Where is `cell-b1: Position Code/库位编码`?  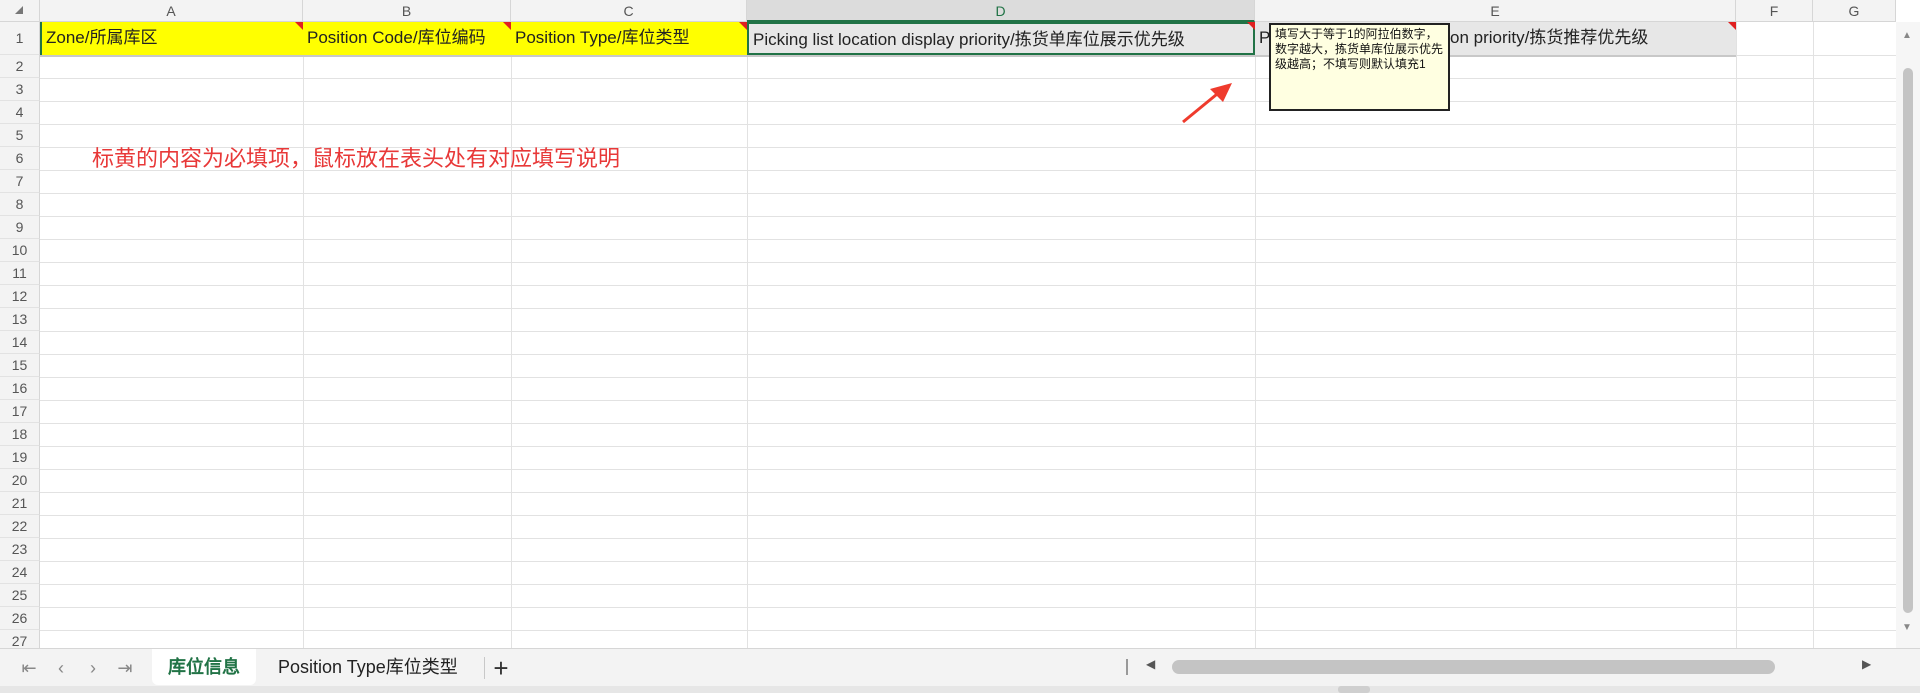
cell-b1: Position Code/库位编码 is located at coordinates (407, 38).